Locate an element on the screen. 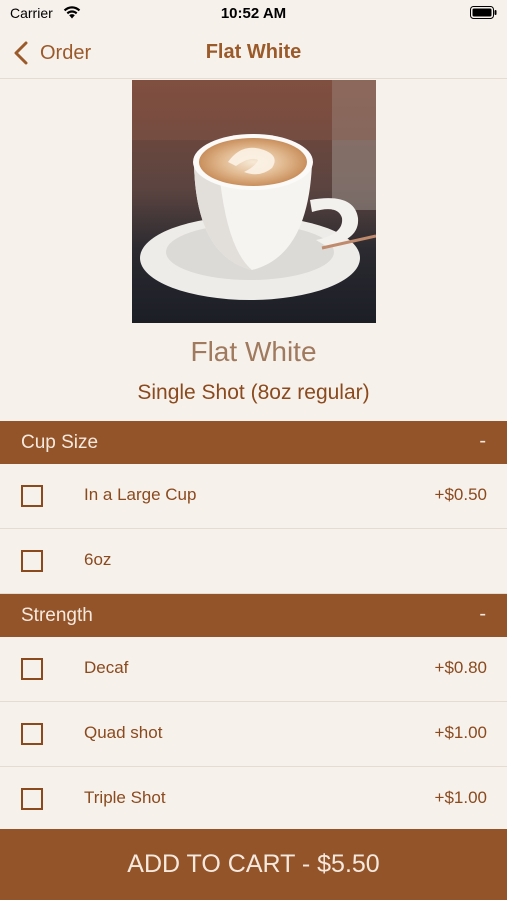 The image size is (507, 900). option-name: 6oz is located at coordinates (98, 559).